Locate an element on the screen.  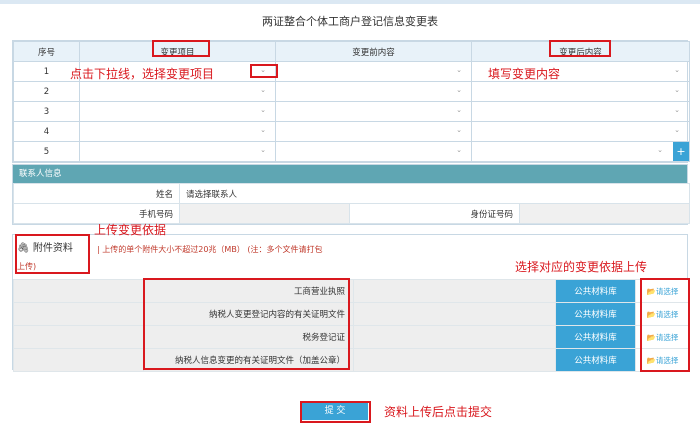
highlight-box-submit is located at coordinates (335, 412).